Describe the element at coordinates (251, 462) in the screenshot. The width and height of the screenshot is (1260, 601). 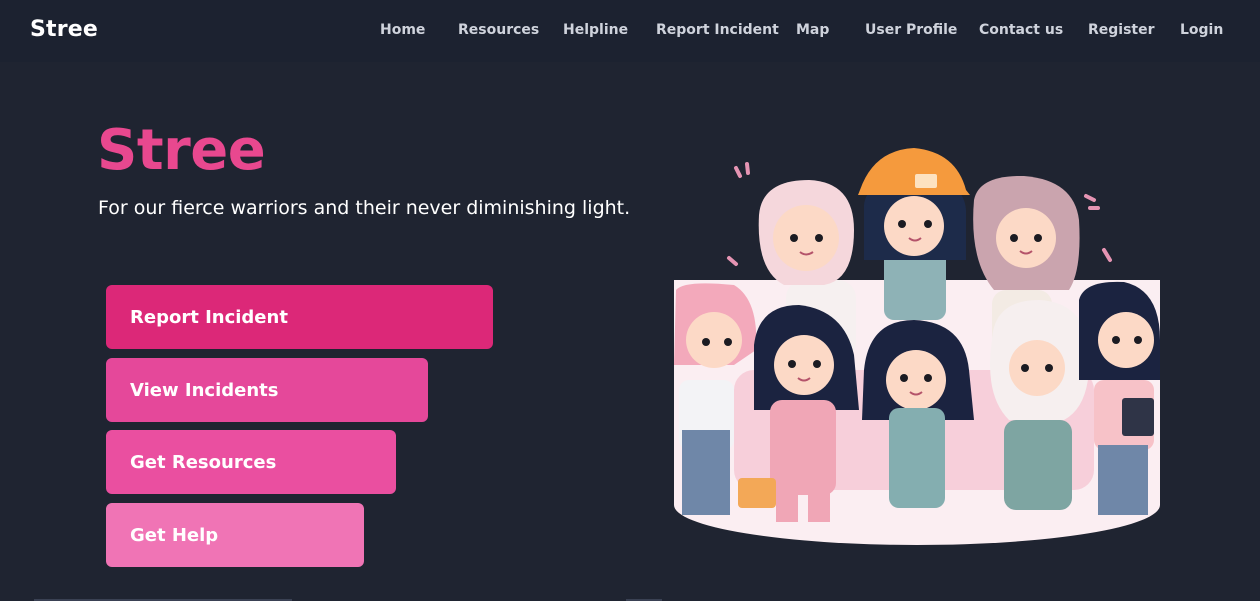
I see `get-resources-button: Get Resources` at that location.